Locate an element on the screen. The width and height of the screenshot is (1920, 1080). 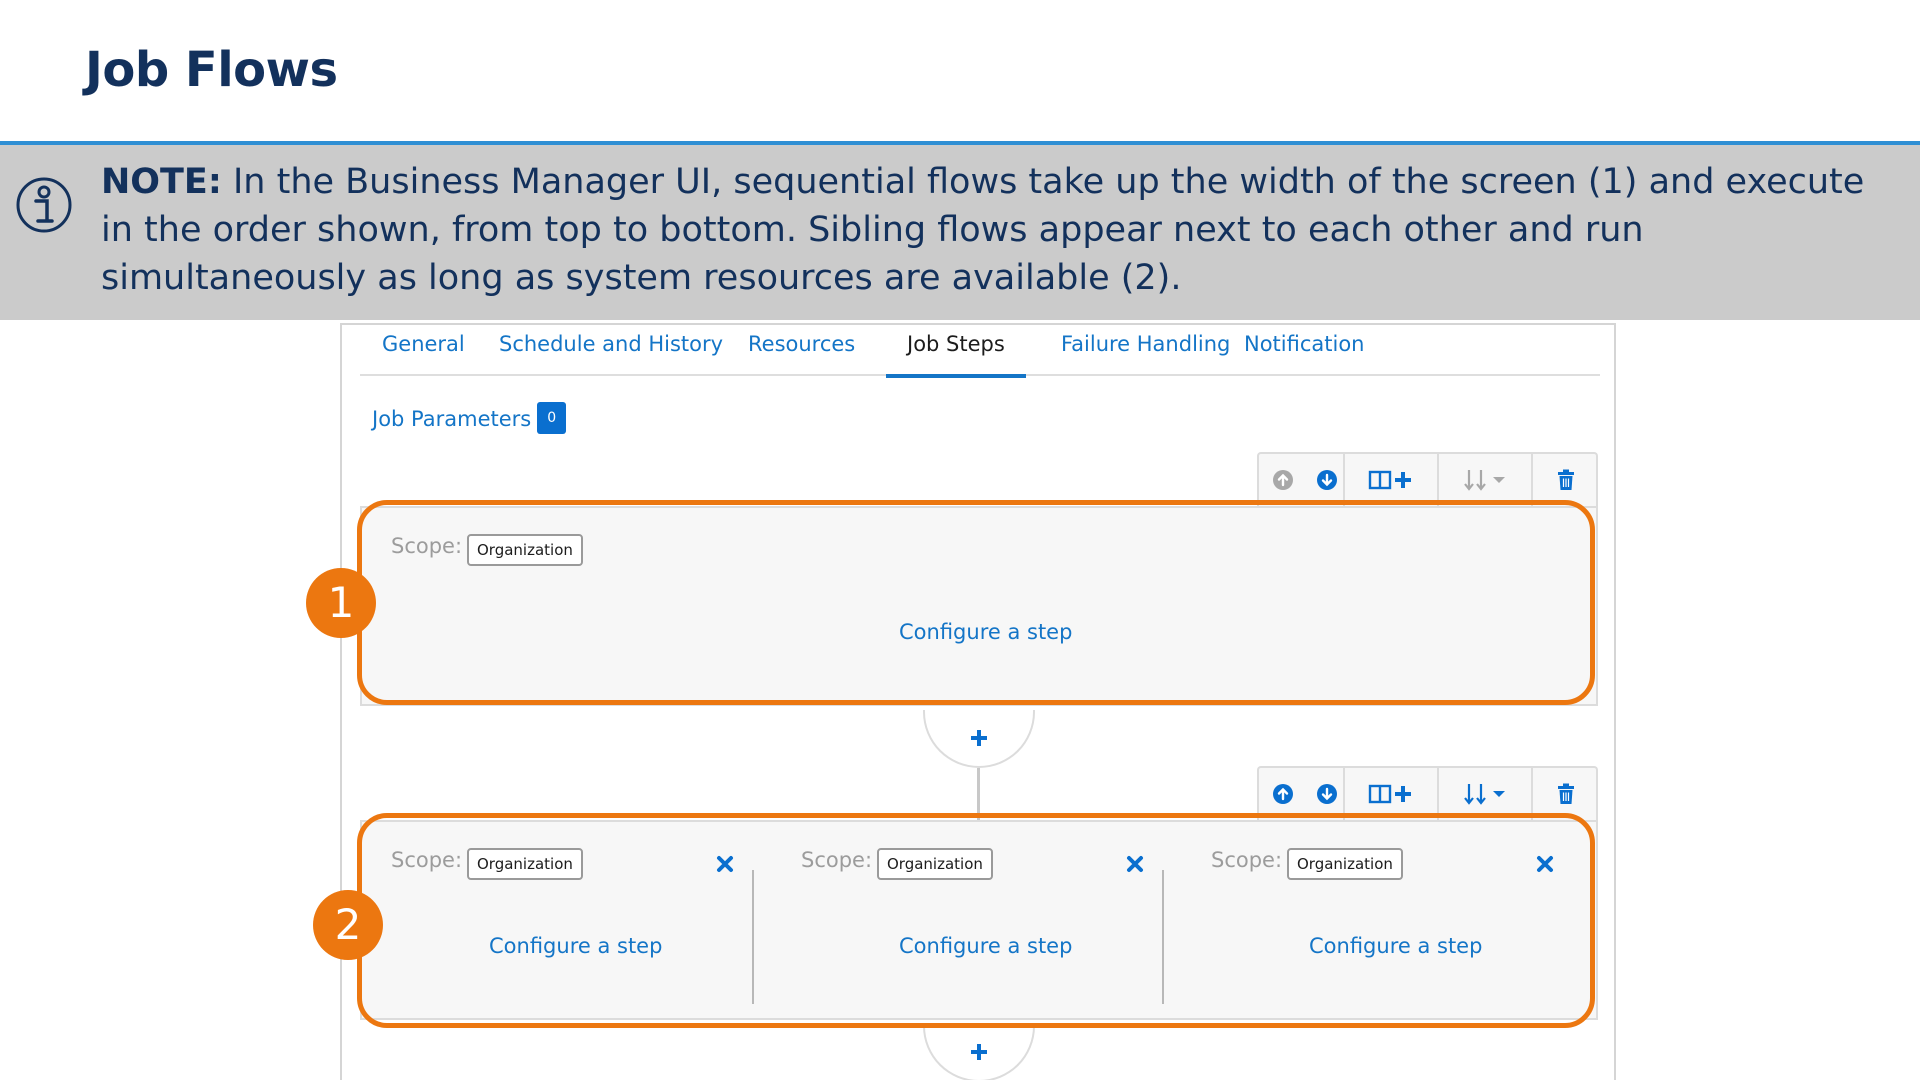
tab-schedule-and-history: Schedule and History is located at coordinates (611, 350).